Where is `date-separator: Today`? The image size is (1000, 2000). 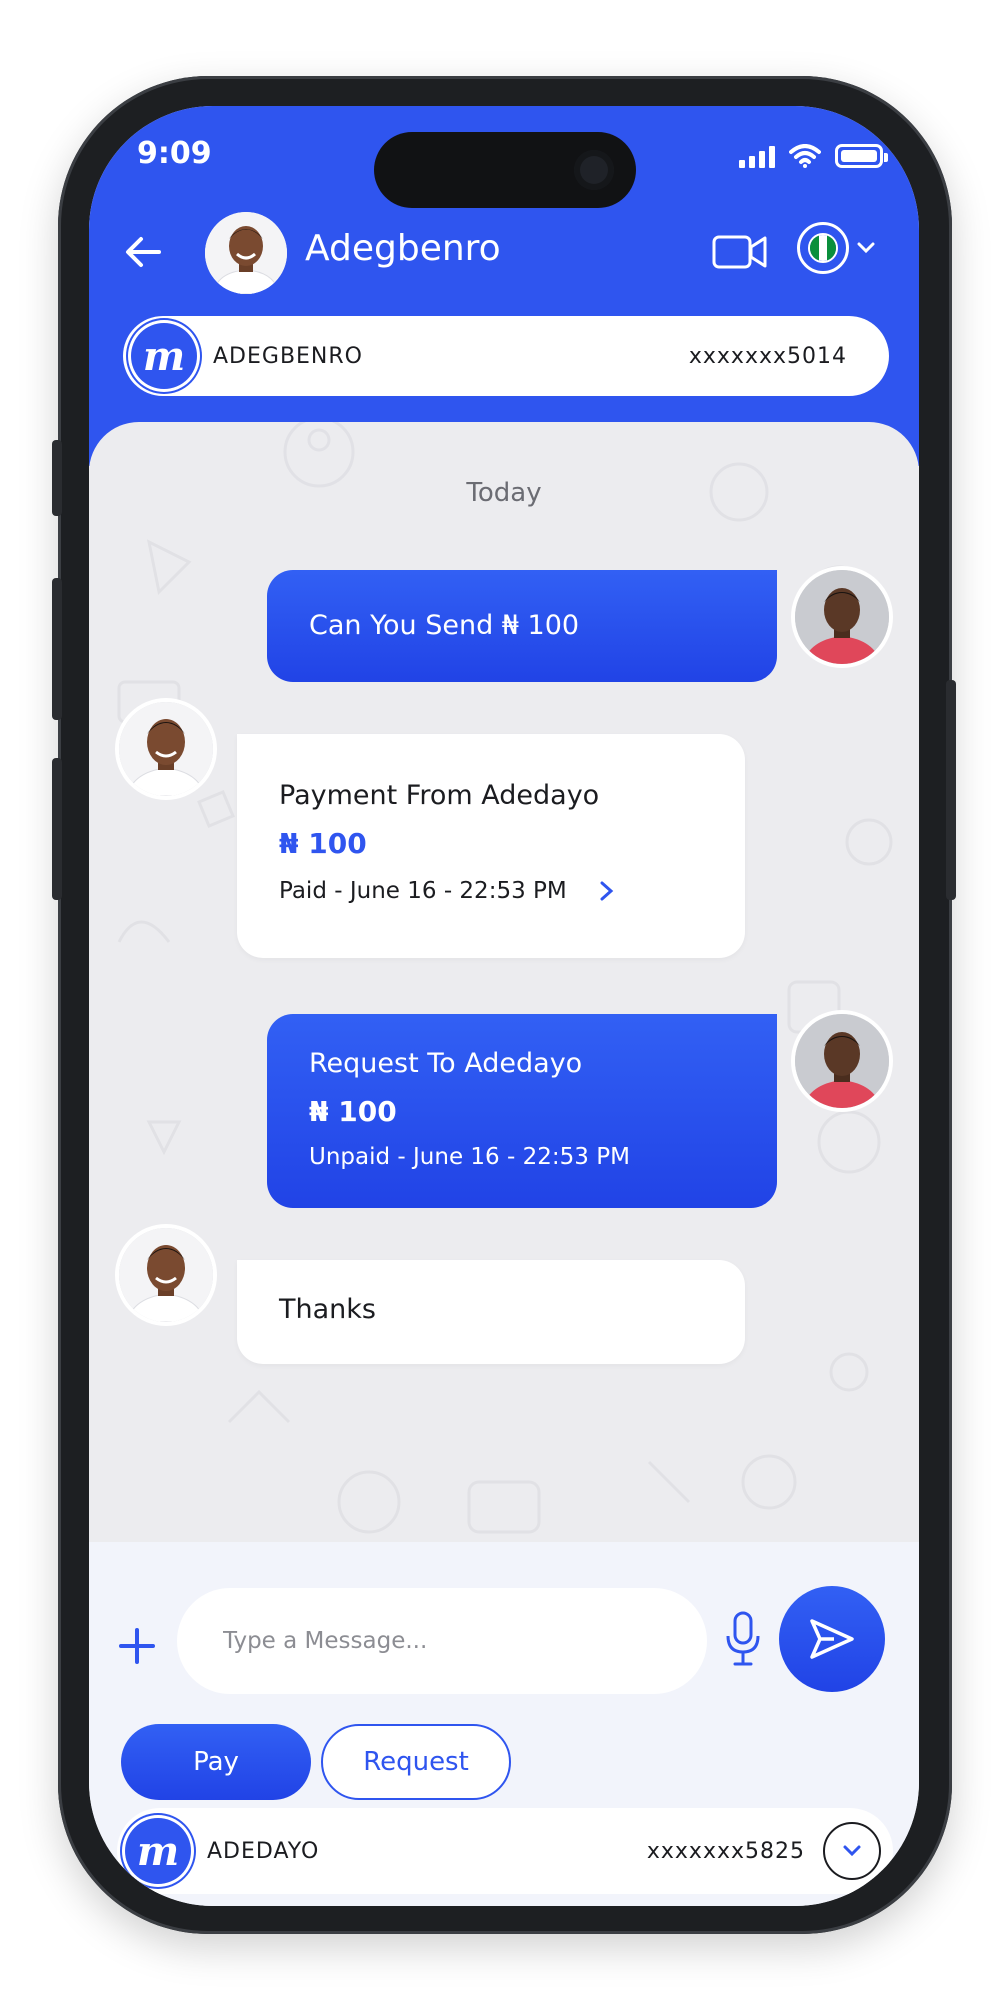
date-separator: Today is located at coordinates (504, 493).